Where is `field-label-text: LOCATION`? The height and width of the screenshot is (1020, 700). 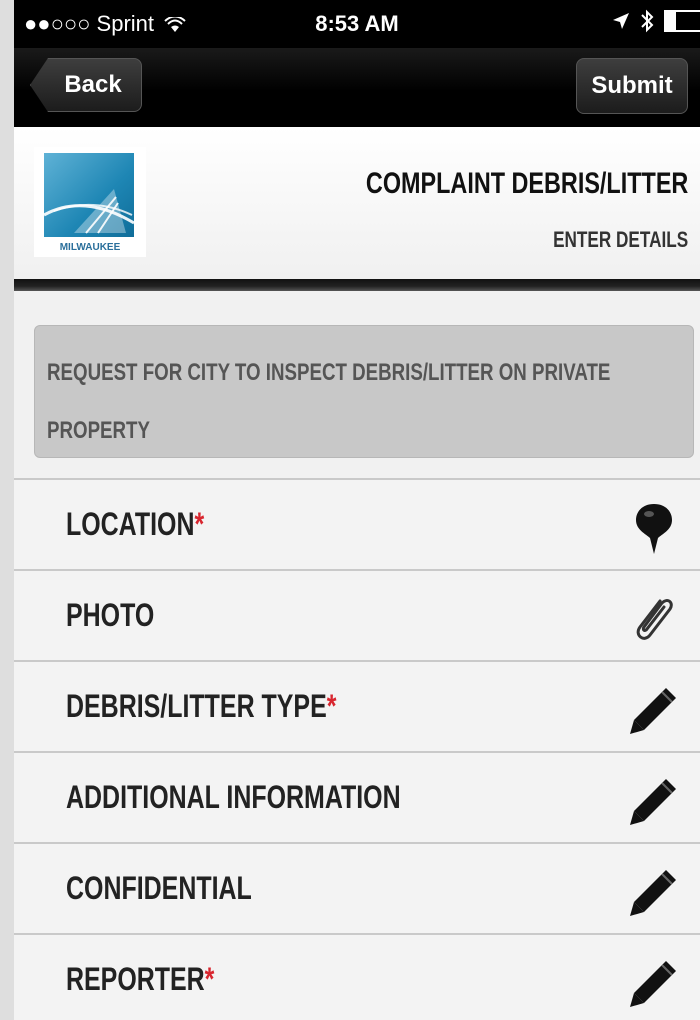 field-label-text: LOCATION is located at coordinates (130, 524).